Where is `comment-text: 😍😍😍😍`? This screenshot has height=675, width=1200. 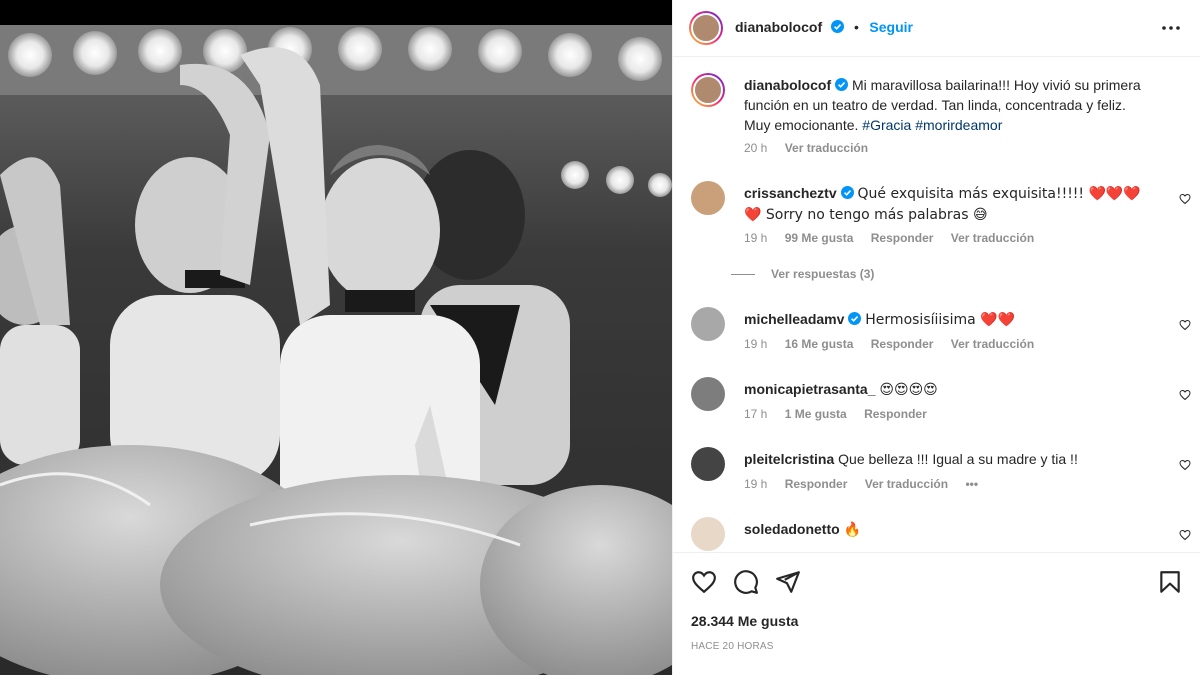 comment-text: 😍😍😍😍 is located at coordinates (908, 390).